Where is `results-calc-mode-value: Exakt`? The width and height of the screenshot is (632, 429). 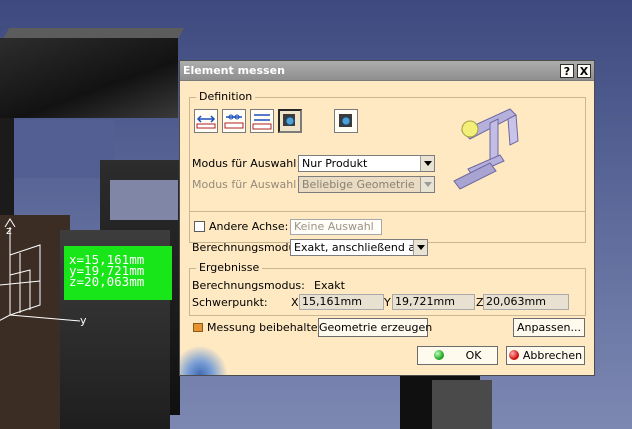
results-calc-mode-value: Exakt is located at coordinates (329, 285).